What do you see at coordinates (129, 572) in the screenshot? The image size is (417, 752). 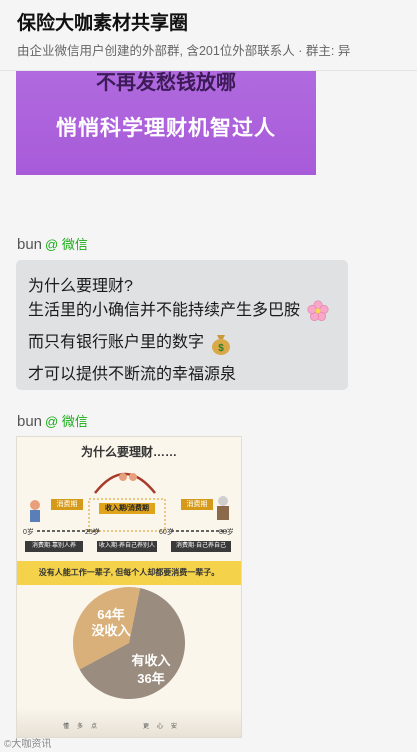 I see `poster-banner: 没有人能工作一辈子, 但每个人却都要消费一辈子。` at bounding box center [129, 572].